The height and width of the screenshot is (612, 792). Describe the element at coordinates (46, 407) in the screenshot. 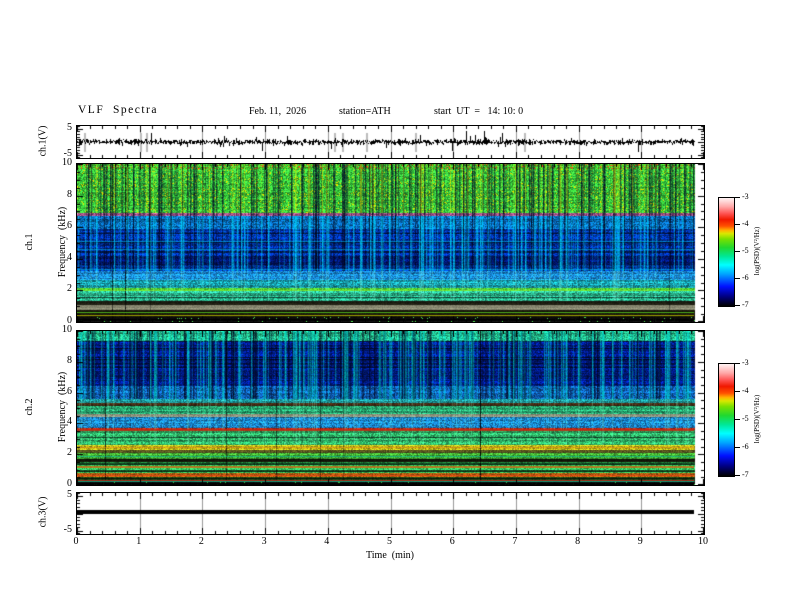

I see `ch2-spectrogram-ylabel: ch.2 Frequency (kHz)` at that location.